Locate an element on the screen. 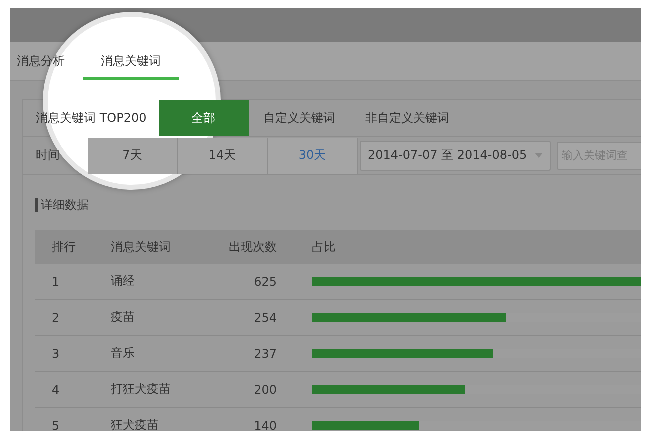 The height and width of the screenshot is (431, 650). column-header: 排行 is located at coordinates (64, 247).